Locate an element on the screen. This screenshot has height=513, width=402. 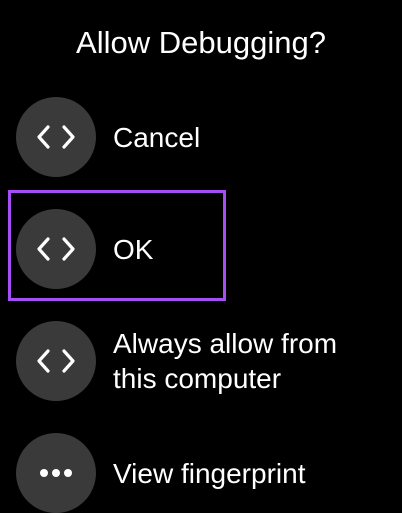
cancel-chip is located at coordinates (56, 137).